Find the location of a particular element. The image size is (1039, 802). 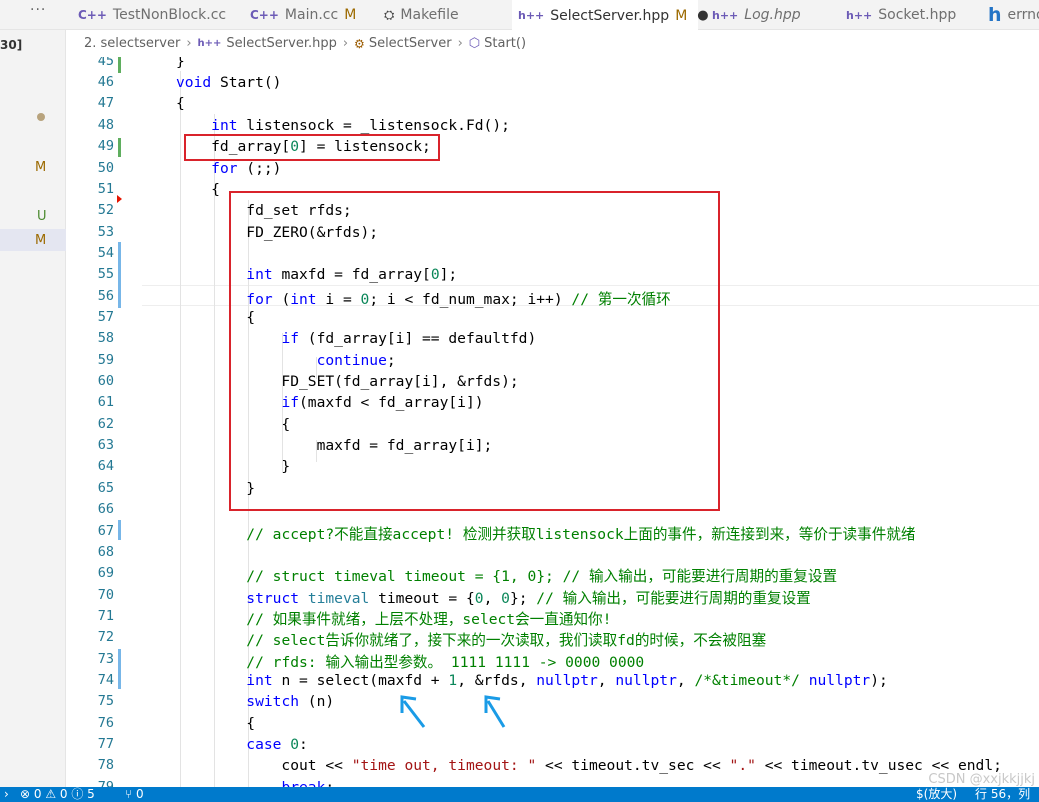

problems-indicator: ⊗ 0 ⚠ 0 ⓘ 5 is located at coordinates (57, 794).